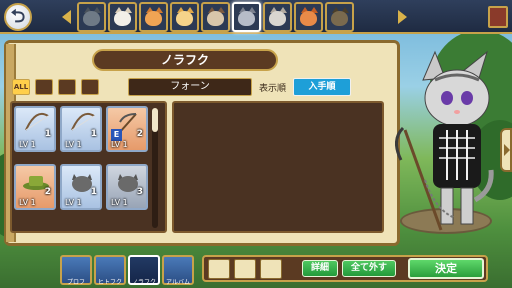 The height and width of the screenshot is (288, 512). I want to click on nav-tab: アルバム, so click(178, 270).